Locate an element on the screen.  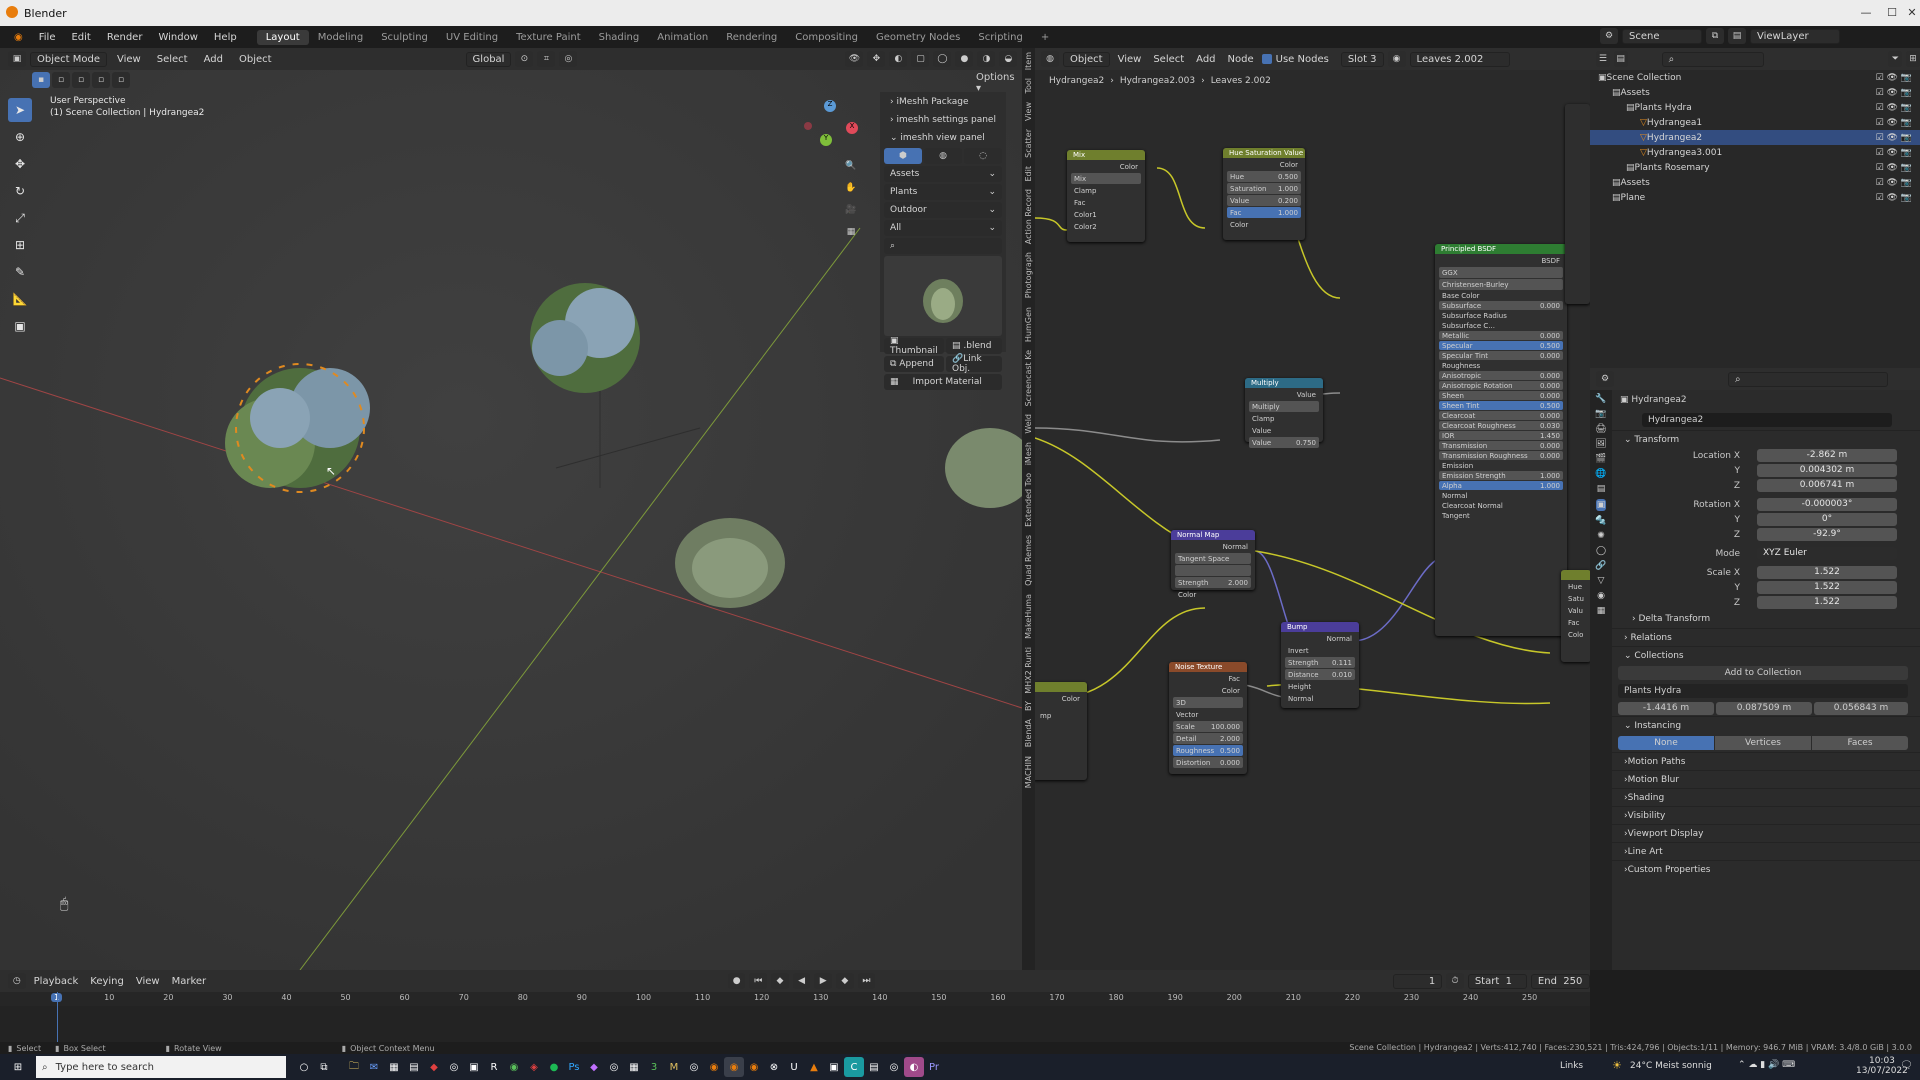
outliner-type-icon: ☰ is located at coordinates (1603, 59).